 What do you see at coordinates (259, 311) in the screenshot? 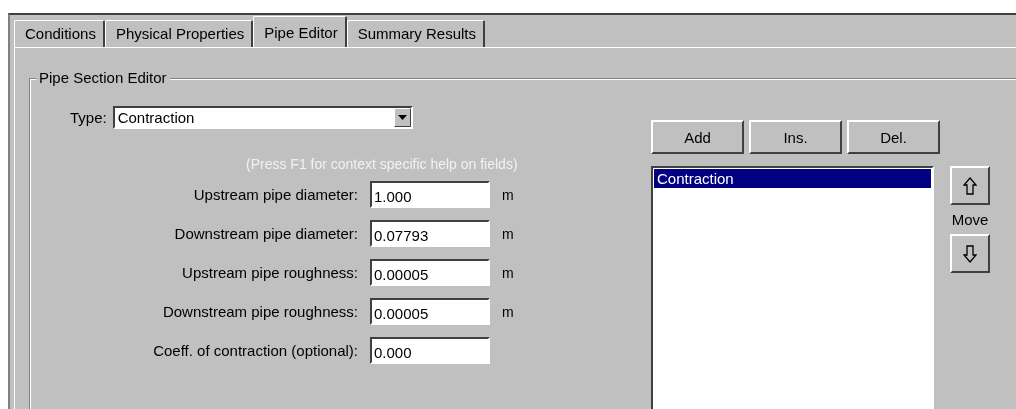
I see `field-label: Downstream pipe roughness:` at bounding box center [259, 311].